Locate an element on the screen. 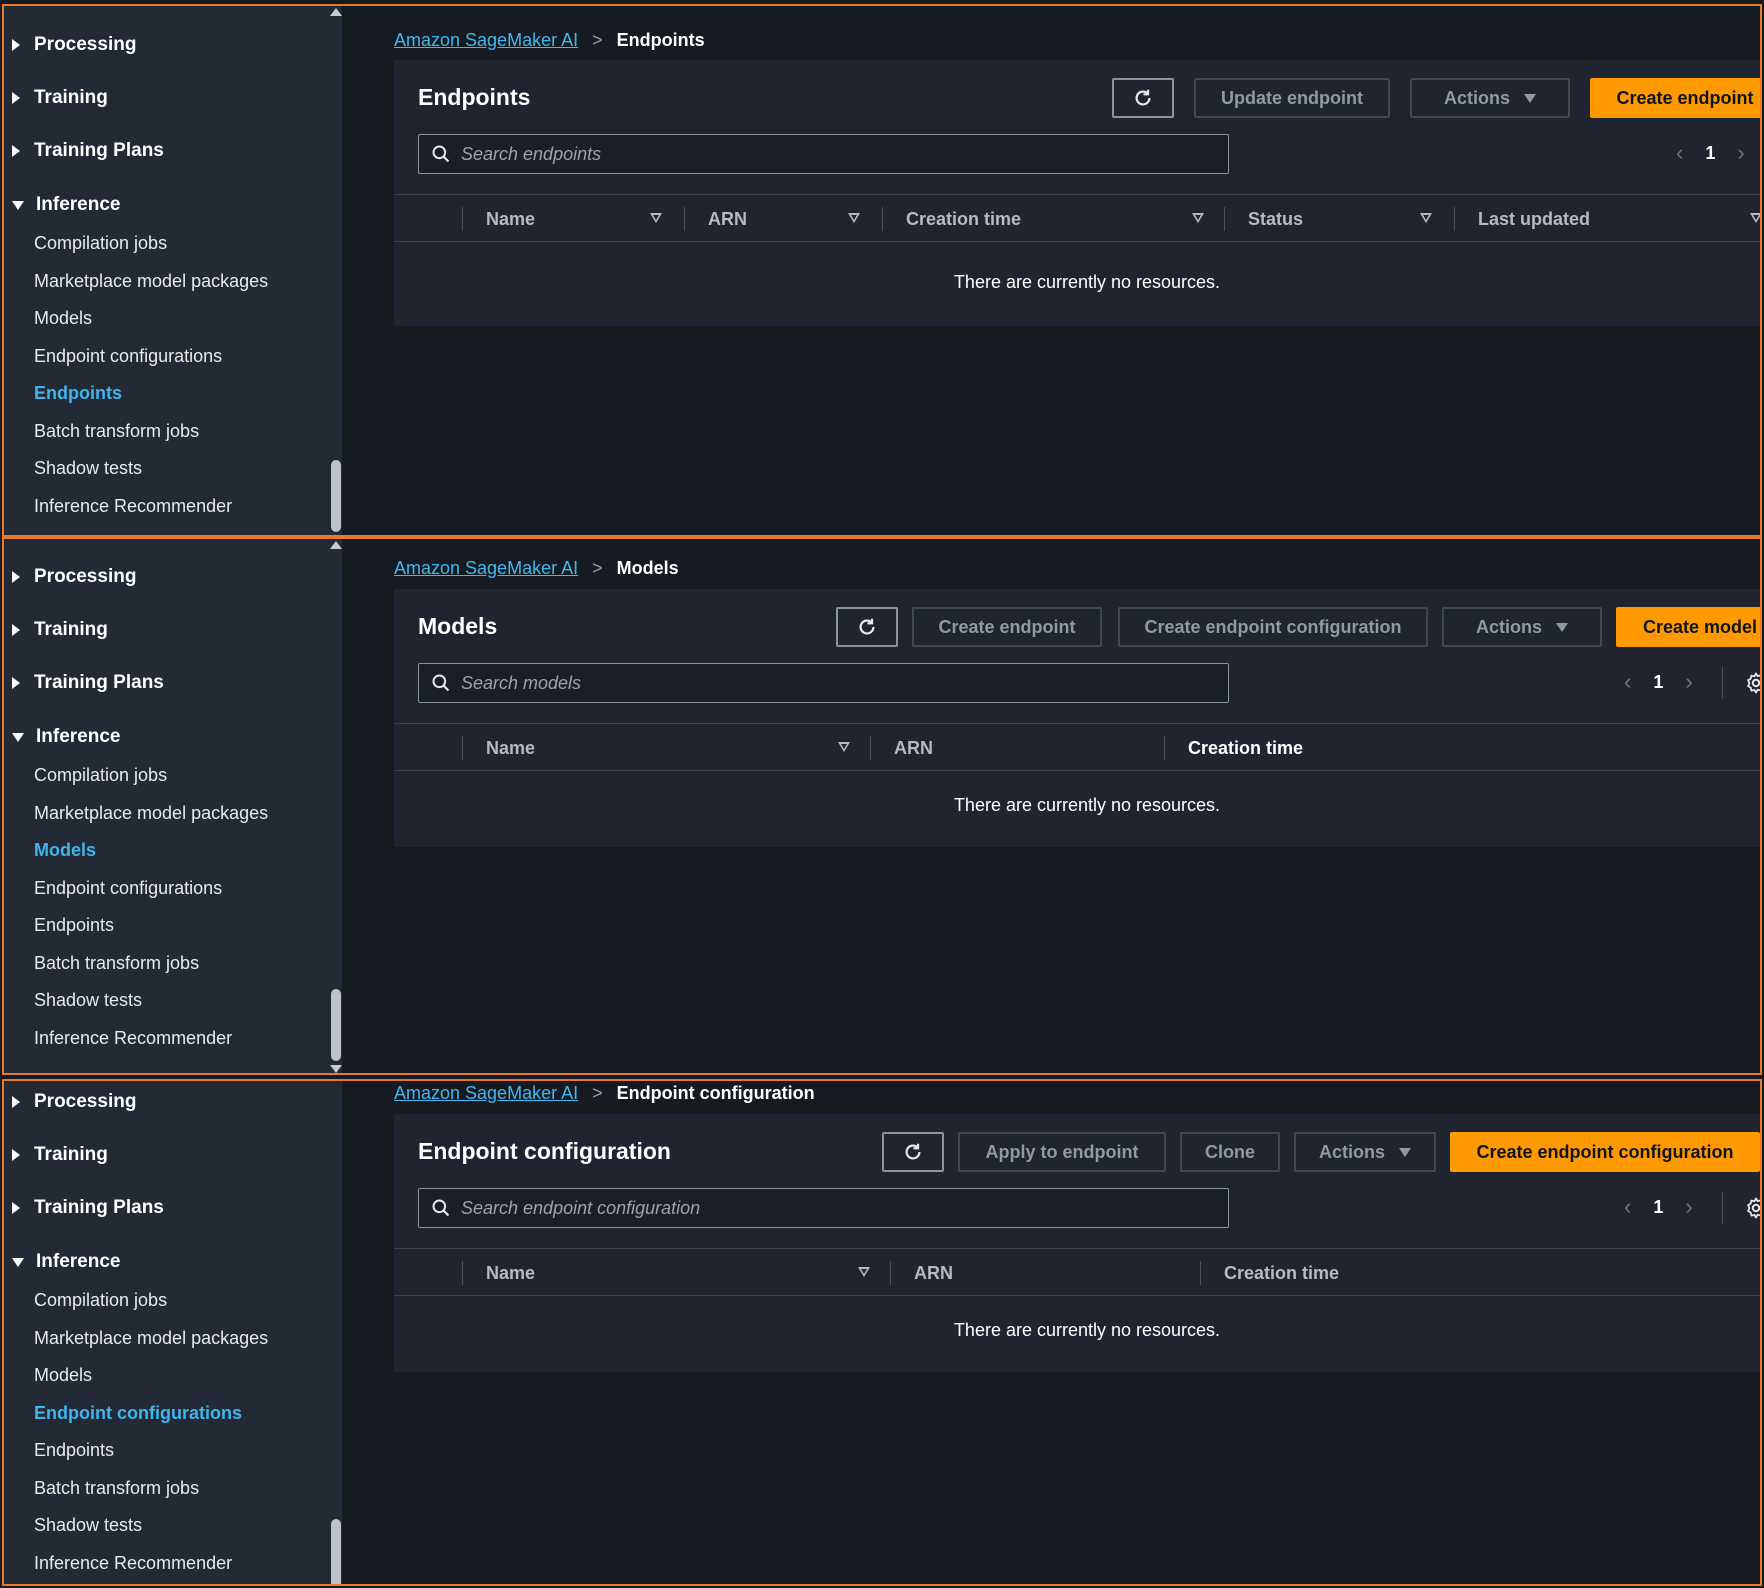 The width and height of the screenshot is (1764, 1588). column-status: Status is located at coordinates (1275, 219).